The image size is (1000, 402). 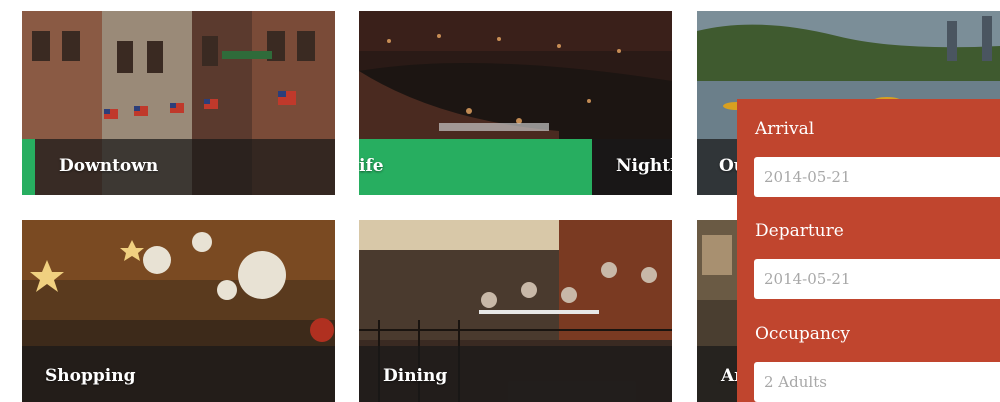 I want to click on tile-nightlife: ife Nightli, so click(x=515, y=103).